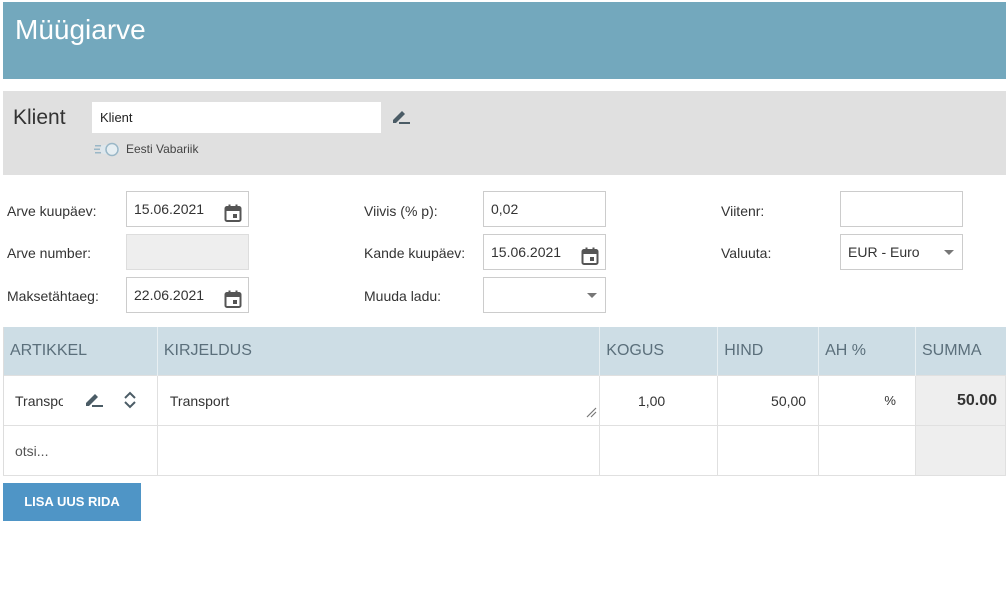 Image resolution: width=1006 pixels, height=610 pixels. What do you see at coordinates (789, 400) in the screenshot?
I see `price-value: 50,00` at bounding box center [789, 400].